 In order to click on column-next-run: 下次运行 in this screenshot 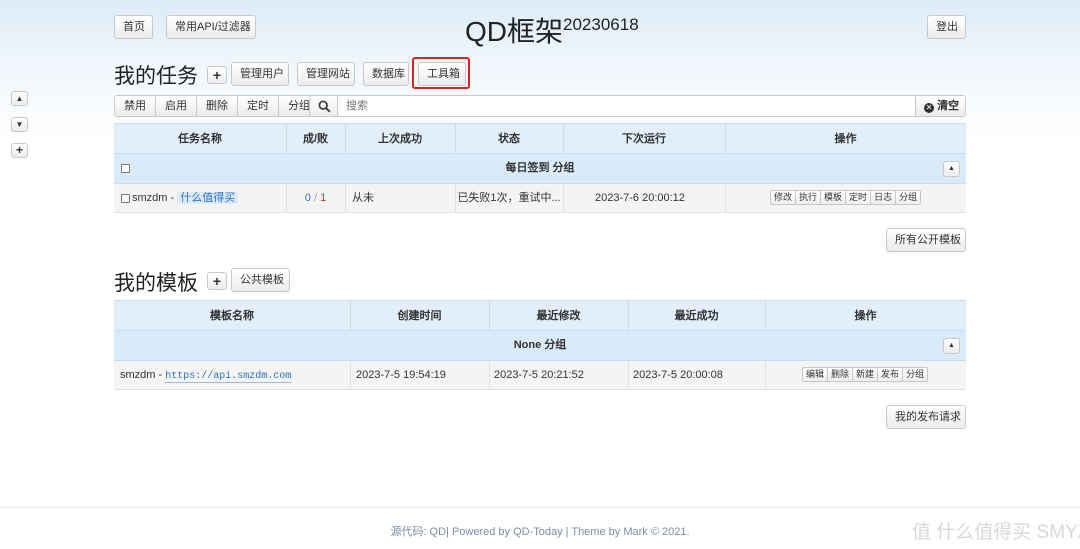, I will do `click(644, 139)`.